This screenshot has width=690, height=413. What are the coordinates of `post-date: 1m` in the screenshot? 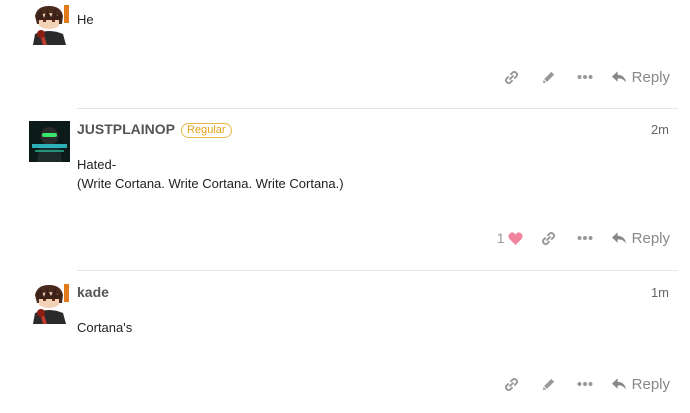 It's located at (660, 292).